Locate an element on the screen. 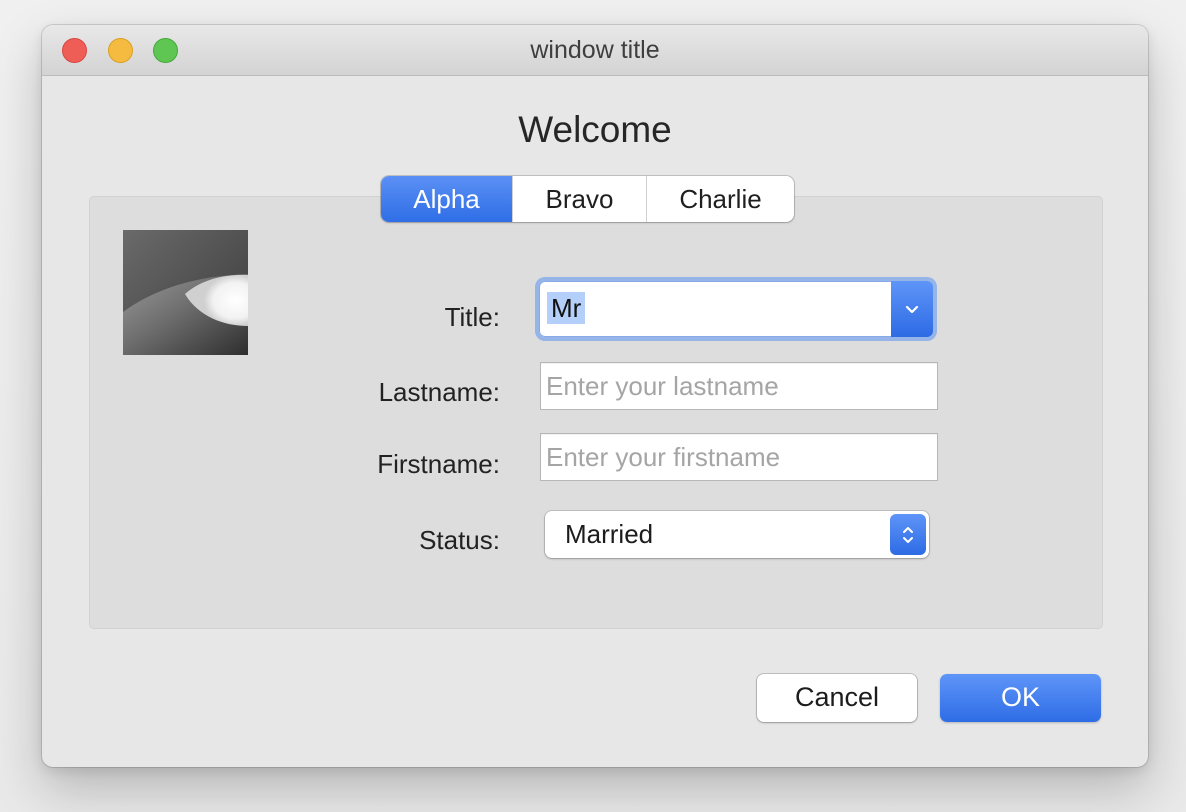 The width and height of the screenshot is (1186, 812). chevron-down-icon is located at coordinates (912, 309).